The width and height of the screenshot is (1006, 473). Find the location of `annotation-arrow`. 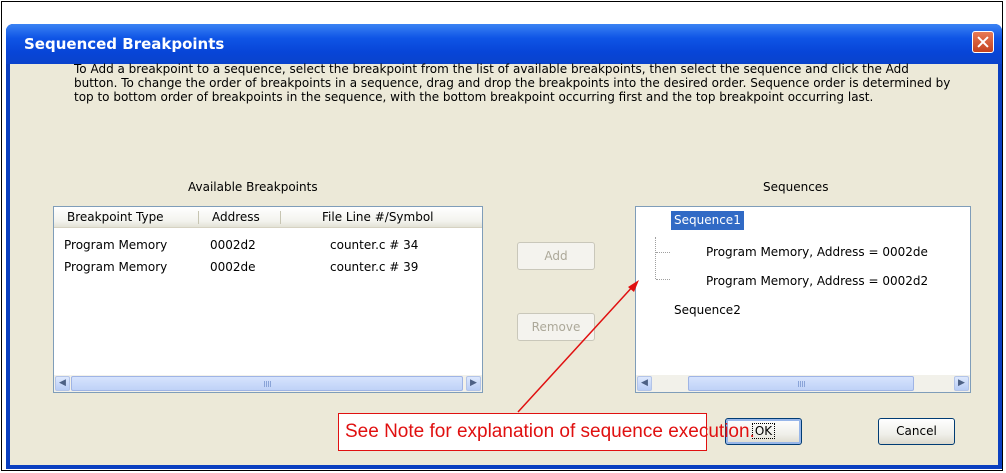

annotation-arrow is located at coordinates (578, 346).